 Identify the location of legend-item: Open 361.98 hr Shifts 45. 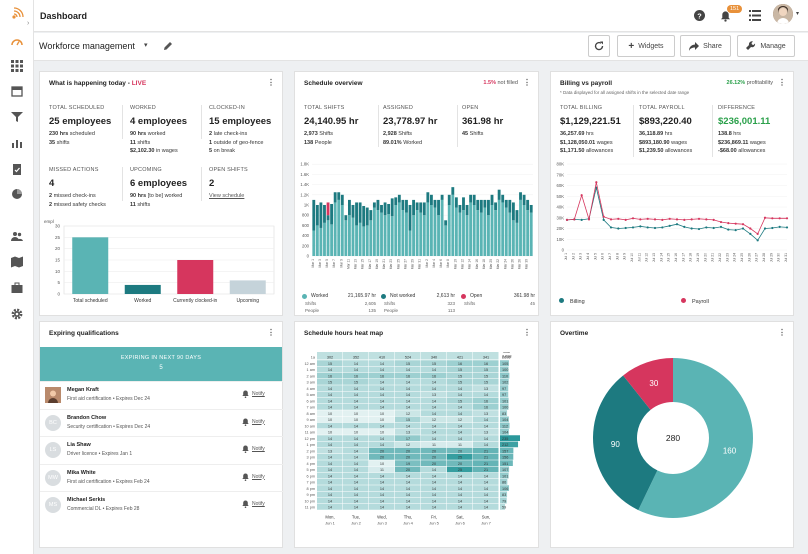
(498, 300).